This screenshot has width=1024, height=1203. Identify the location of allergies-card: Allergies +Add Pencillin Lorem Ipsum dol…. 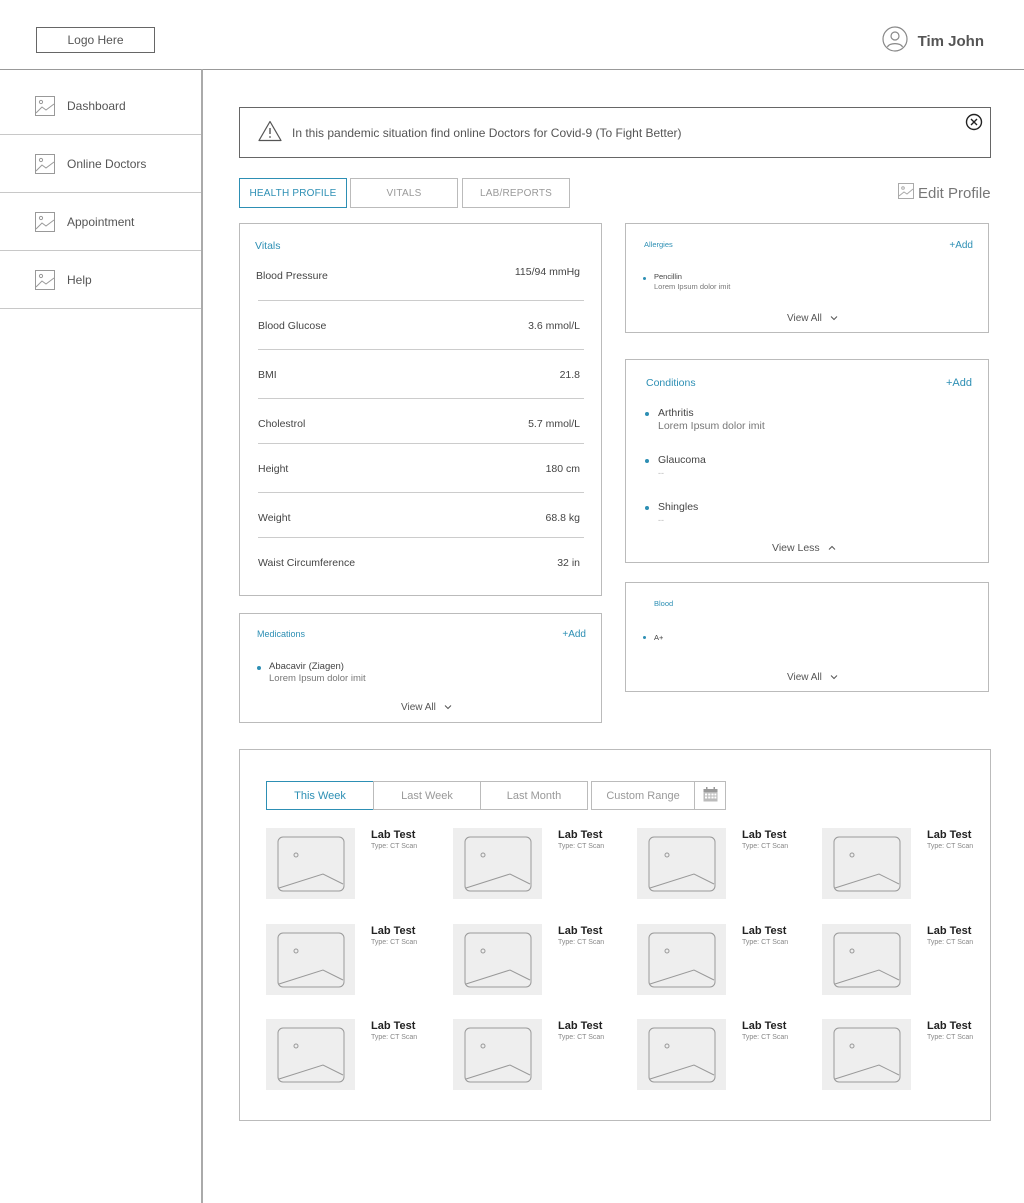
(807, 278).